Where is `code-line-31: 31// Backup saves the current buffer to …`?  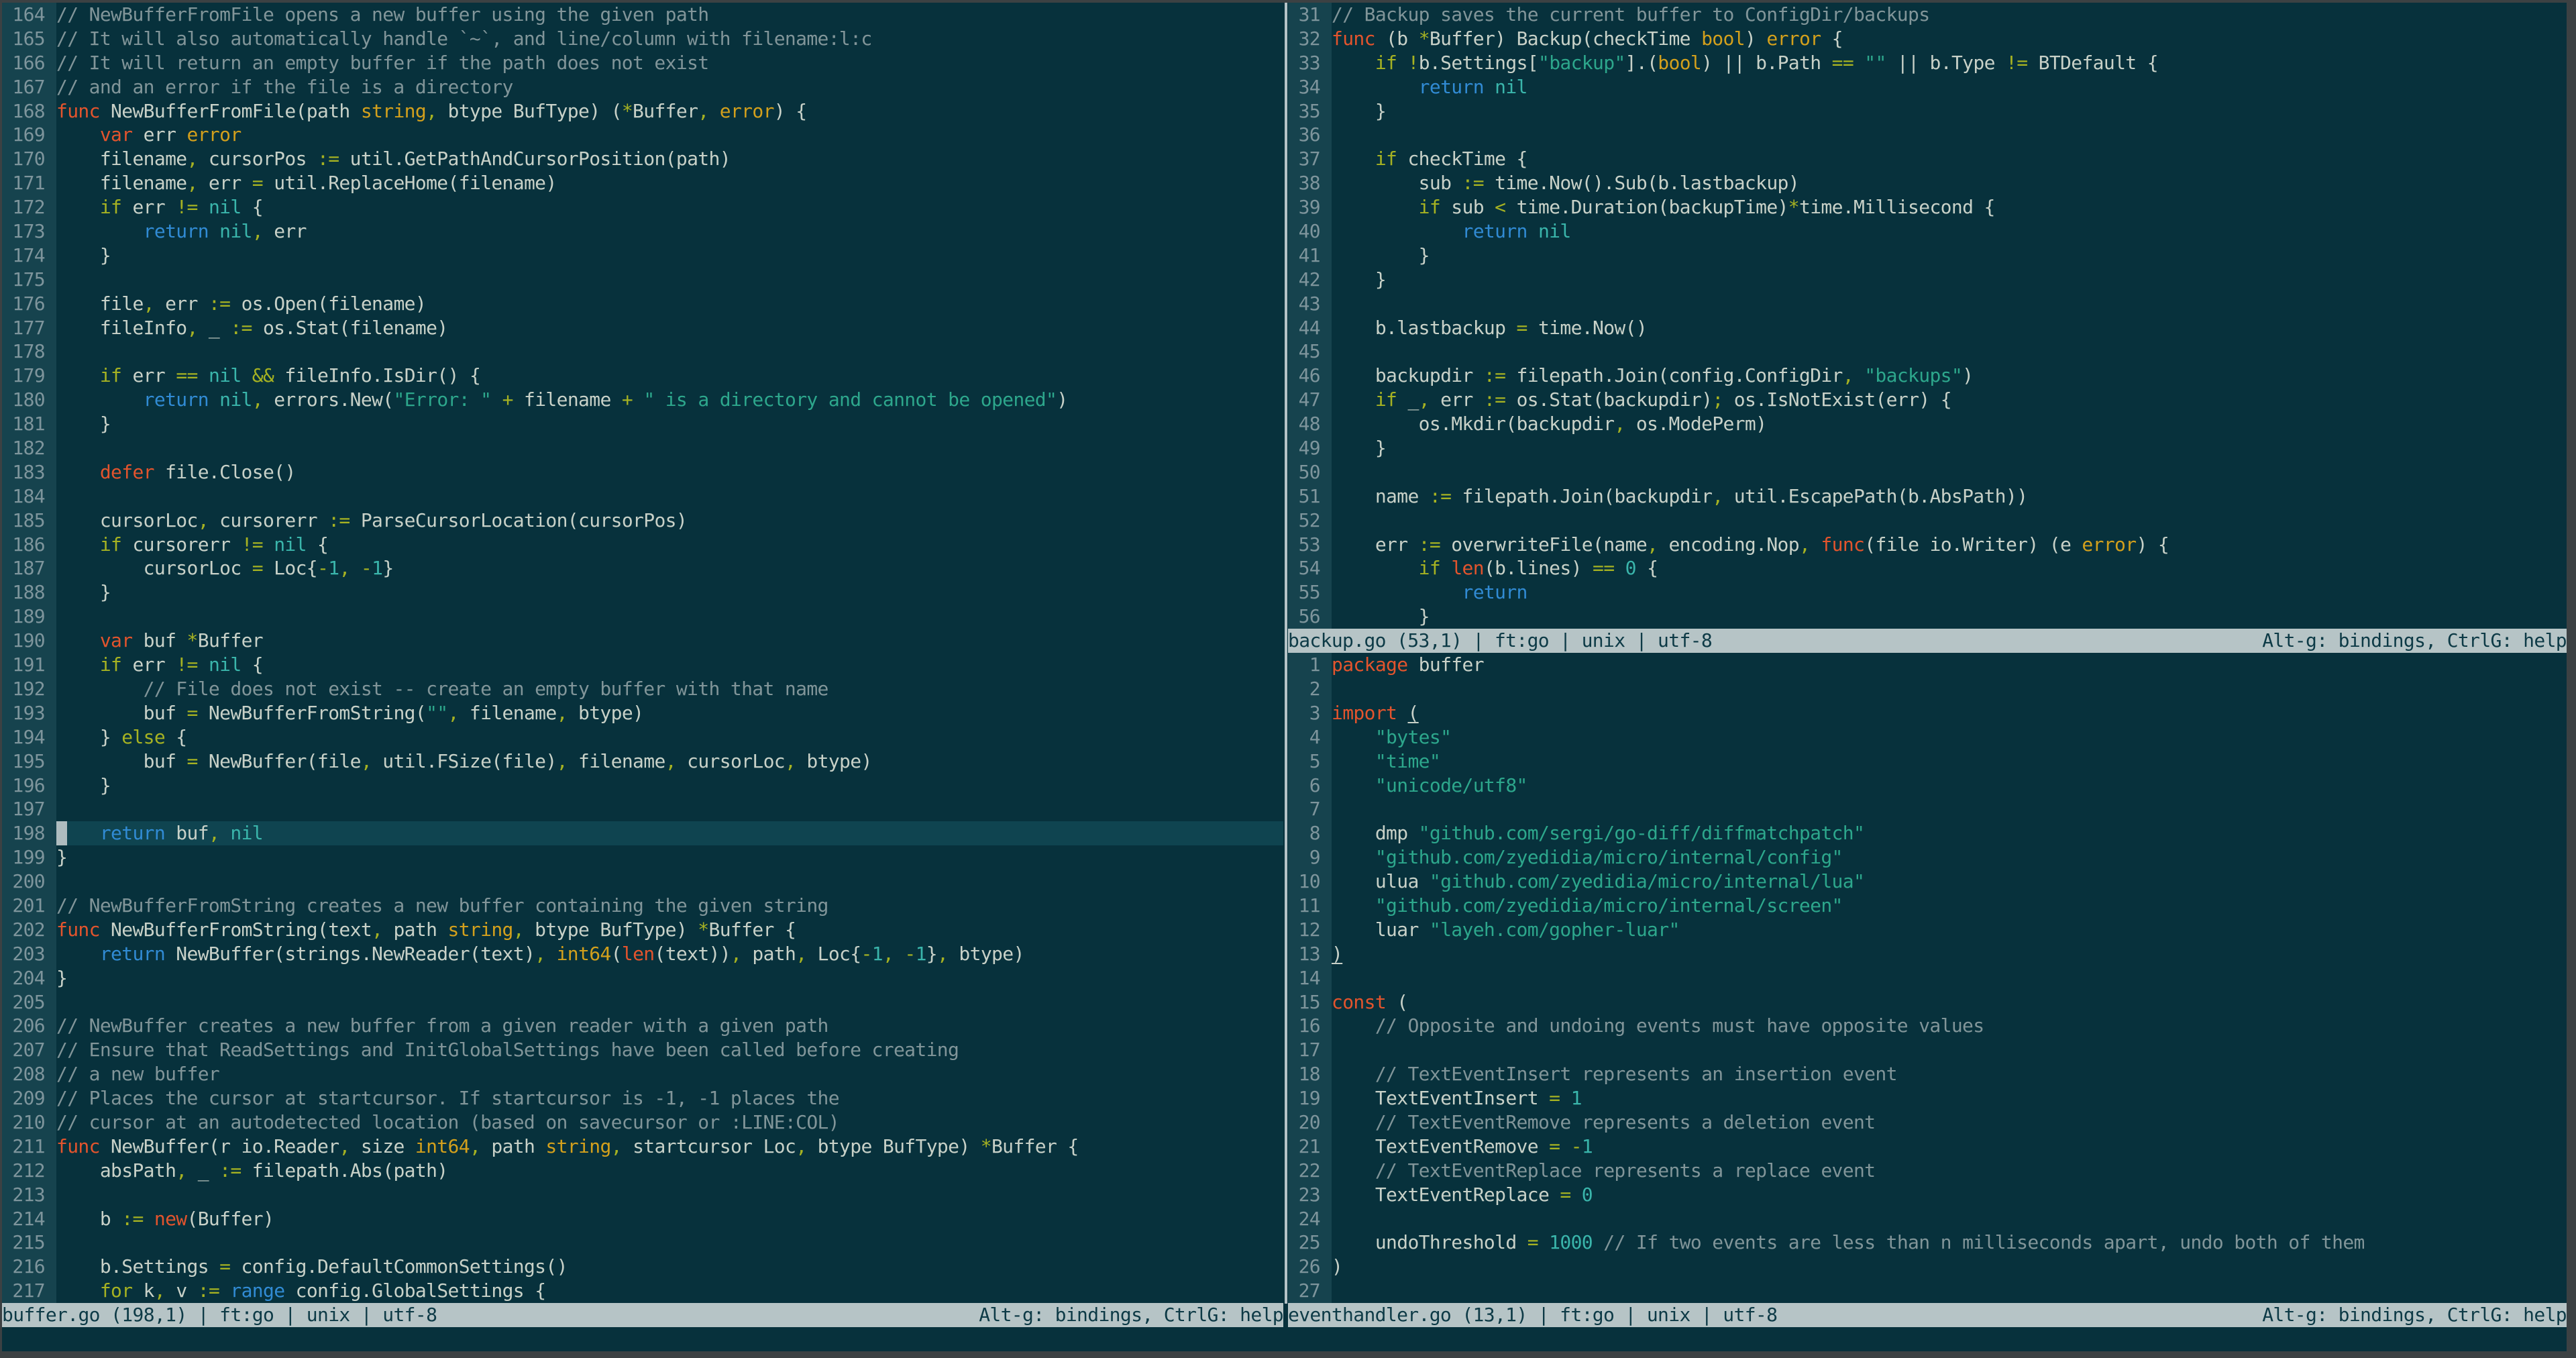 code-line-31: 31// Backup saves the current buffer to … is located at coordinates (1927, 15).